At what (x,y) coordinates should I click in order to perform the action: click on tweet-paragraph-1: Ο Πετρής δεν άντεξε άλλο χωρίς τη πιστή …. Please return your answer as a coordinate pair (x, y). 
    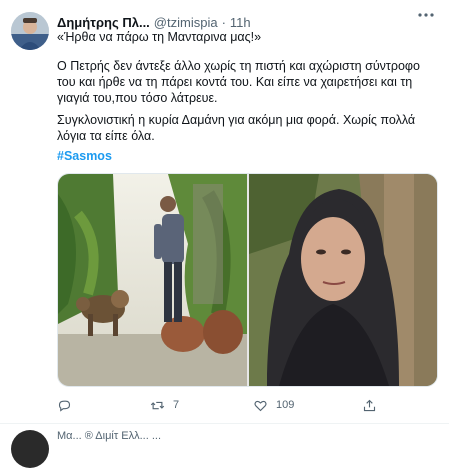
    Looking at the image, I should click on (238, 82).